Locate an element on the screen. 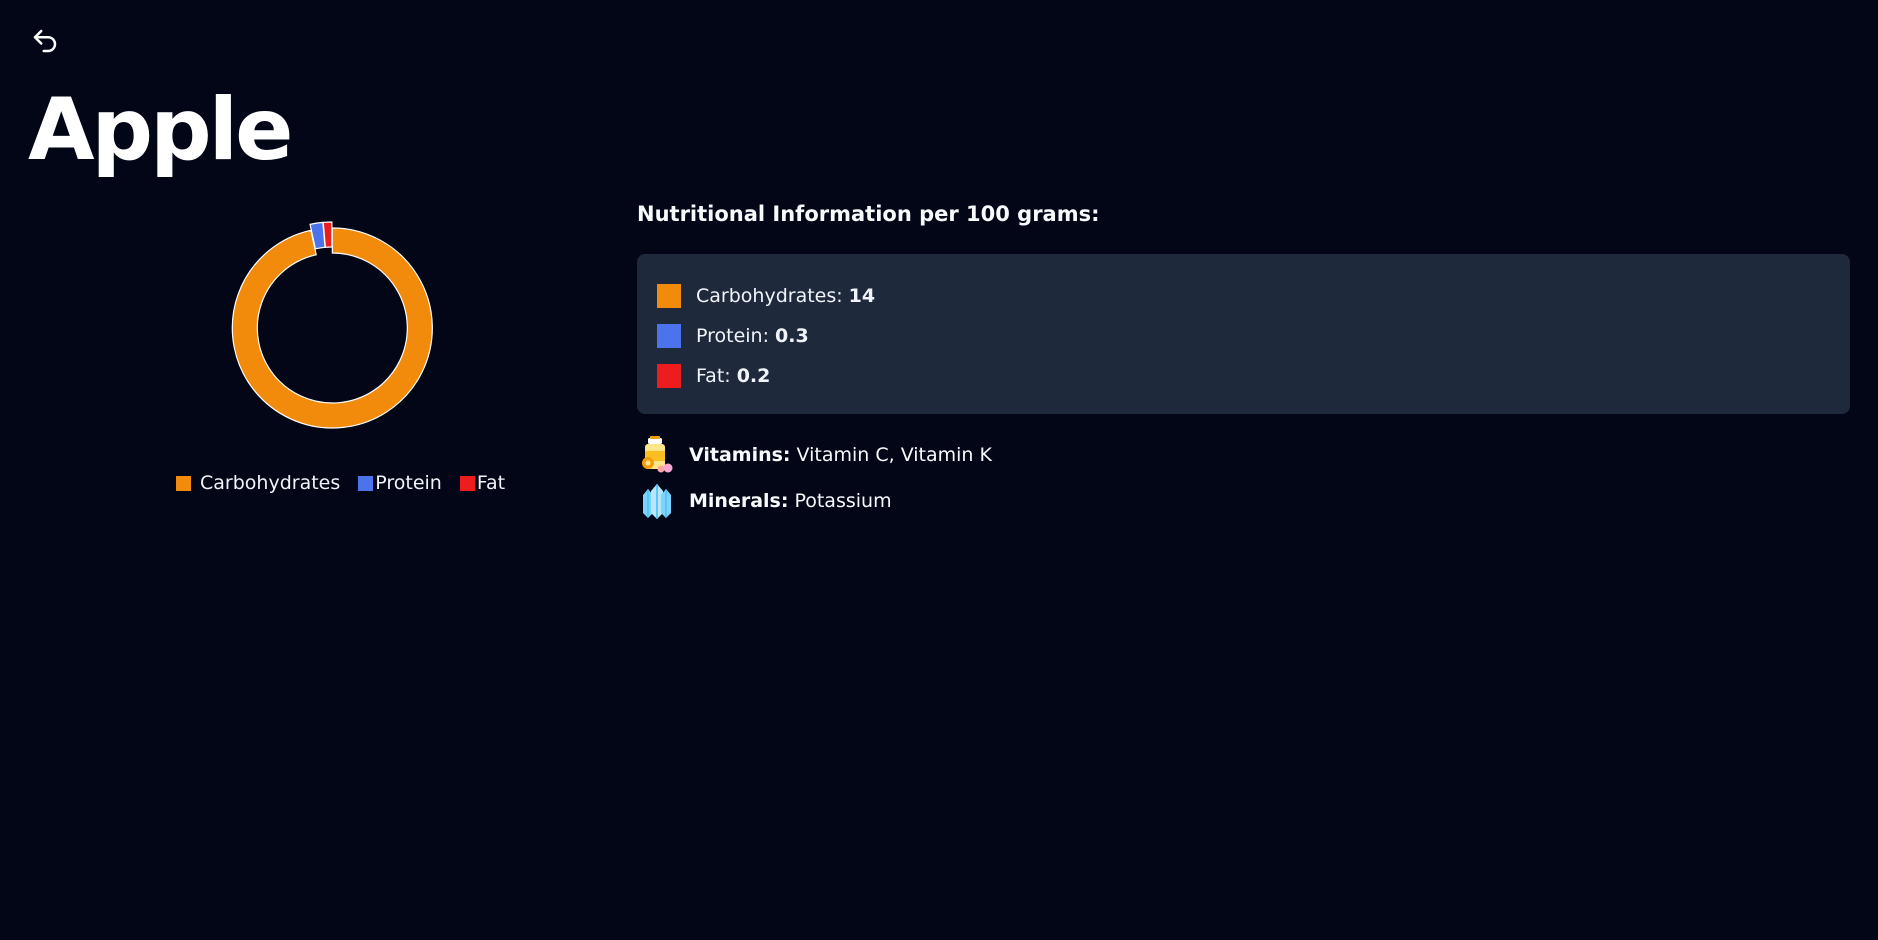 Image resolution: width=1878 pixels, height=940 pixels. vitamins-value: Vitamin C, Vitamin K is located at coordinates (894, 455).